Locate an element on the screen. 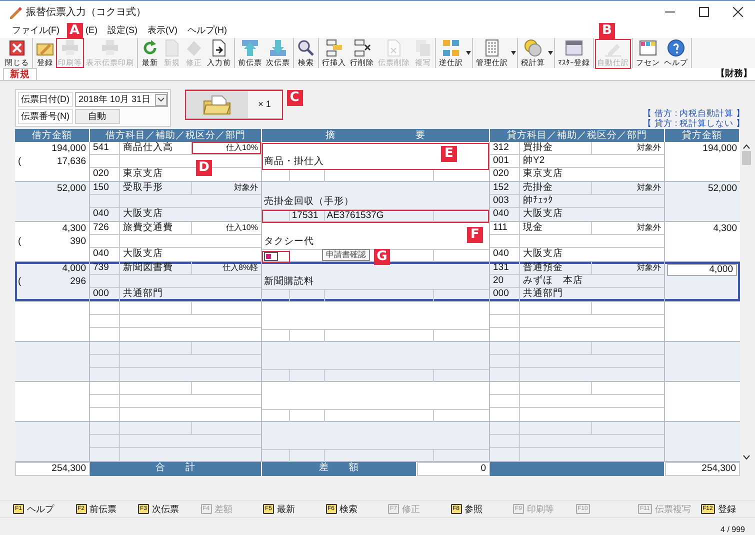 The height and width of the screenshot is (535, 755). callout-label: E is located at coordinates (449, 154).